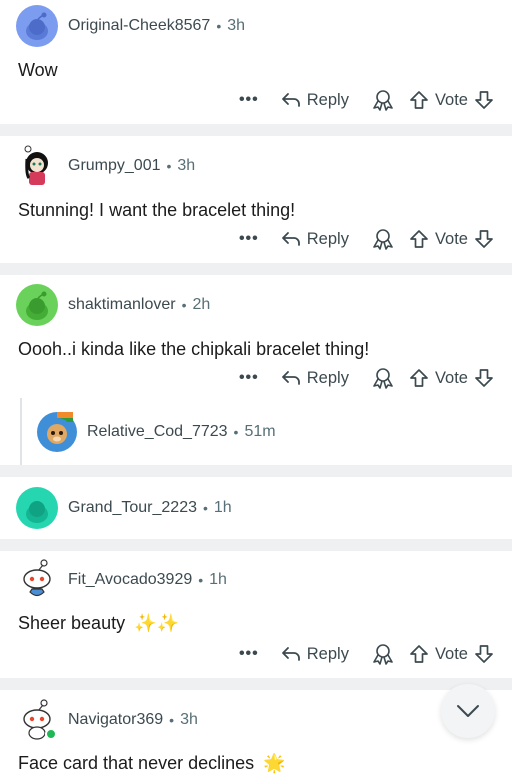 This screenshot has height=779, width=512. What do you see at coordinates (132, 508) in the screenshot?
I see `username: Grand_Tour_2223` at bounding box center [132, 508].